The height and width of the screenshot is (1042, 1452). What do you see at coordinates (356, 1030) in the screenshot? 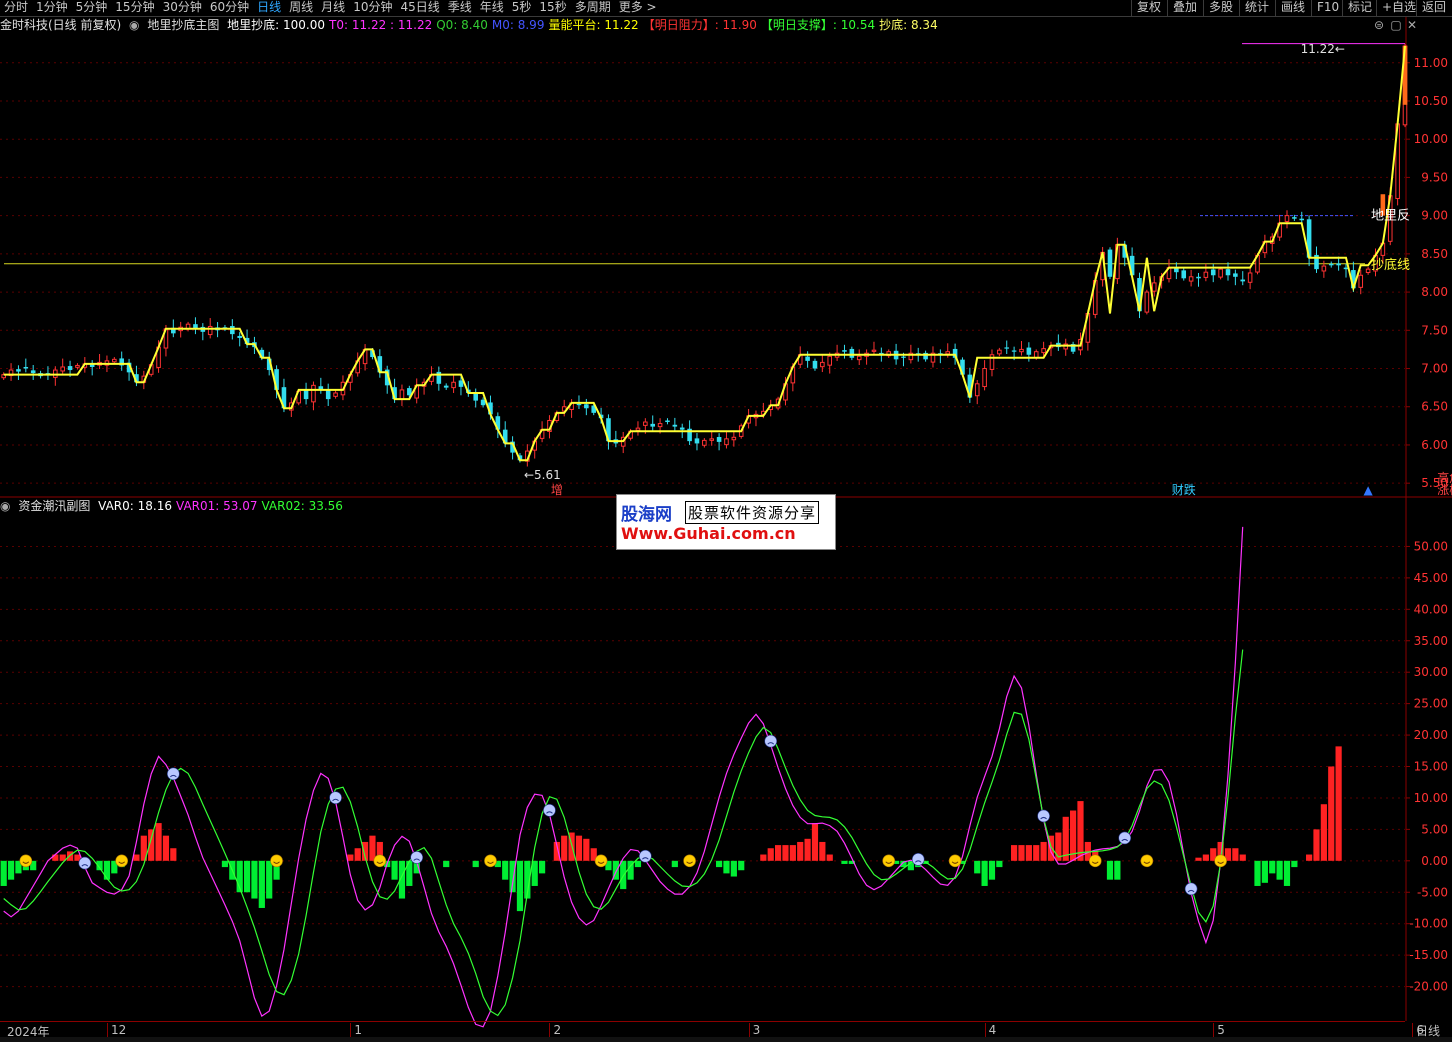
I see `date-label-2: 1` at bounding box center [356, 1030].